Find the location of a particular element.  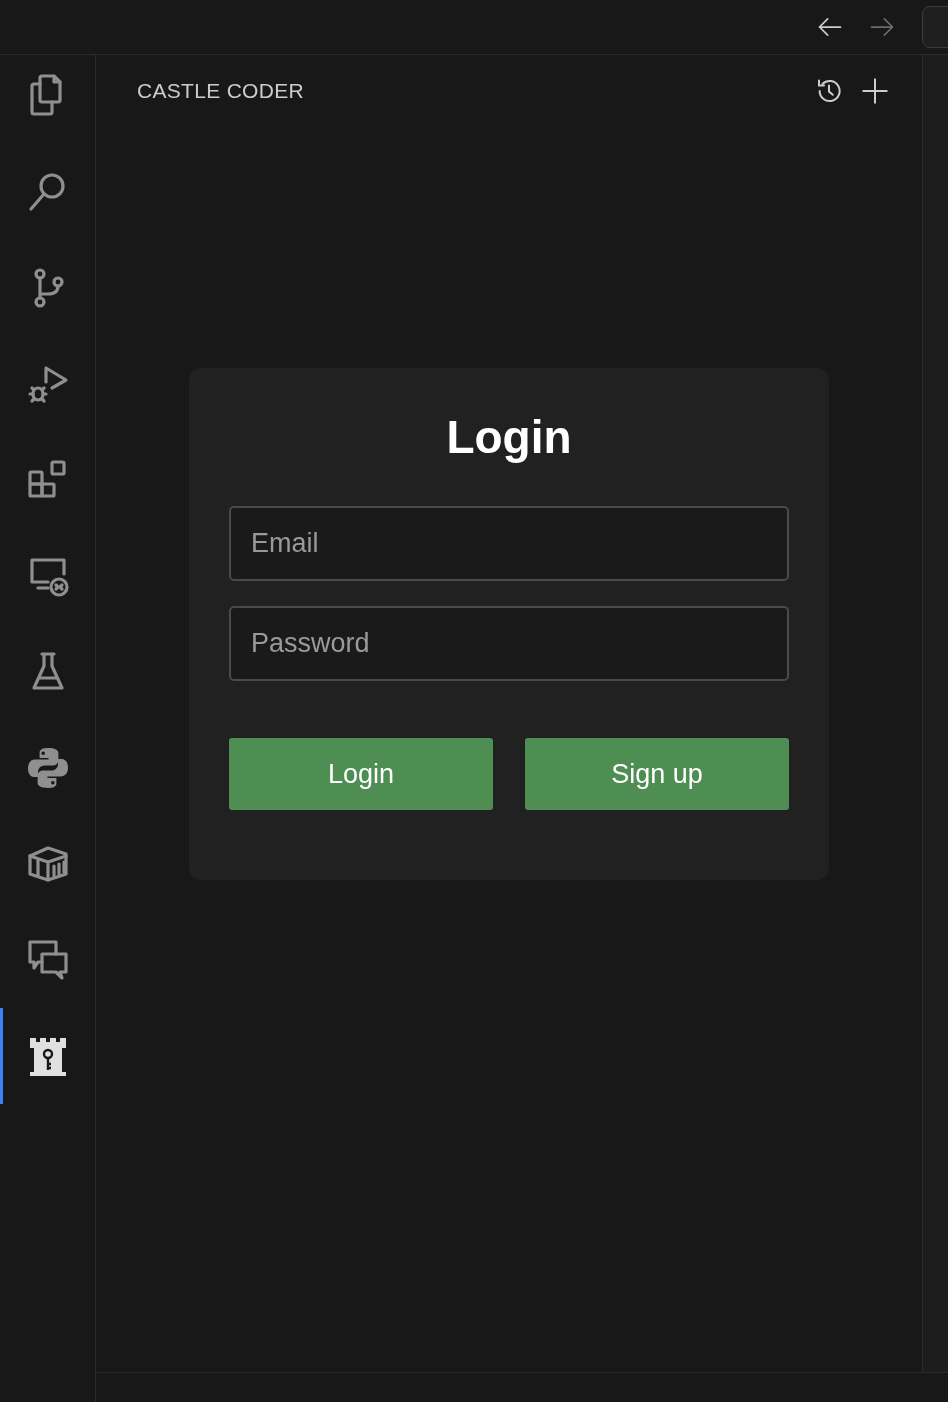

form-button: Sign up is located at coordinates (657, 774).